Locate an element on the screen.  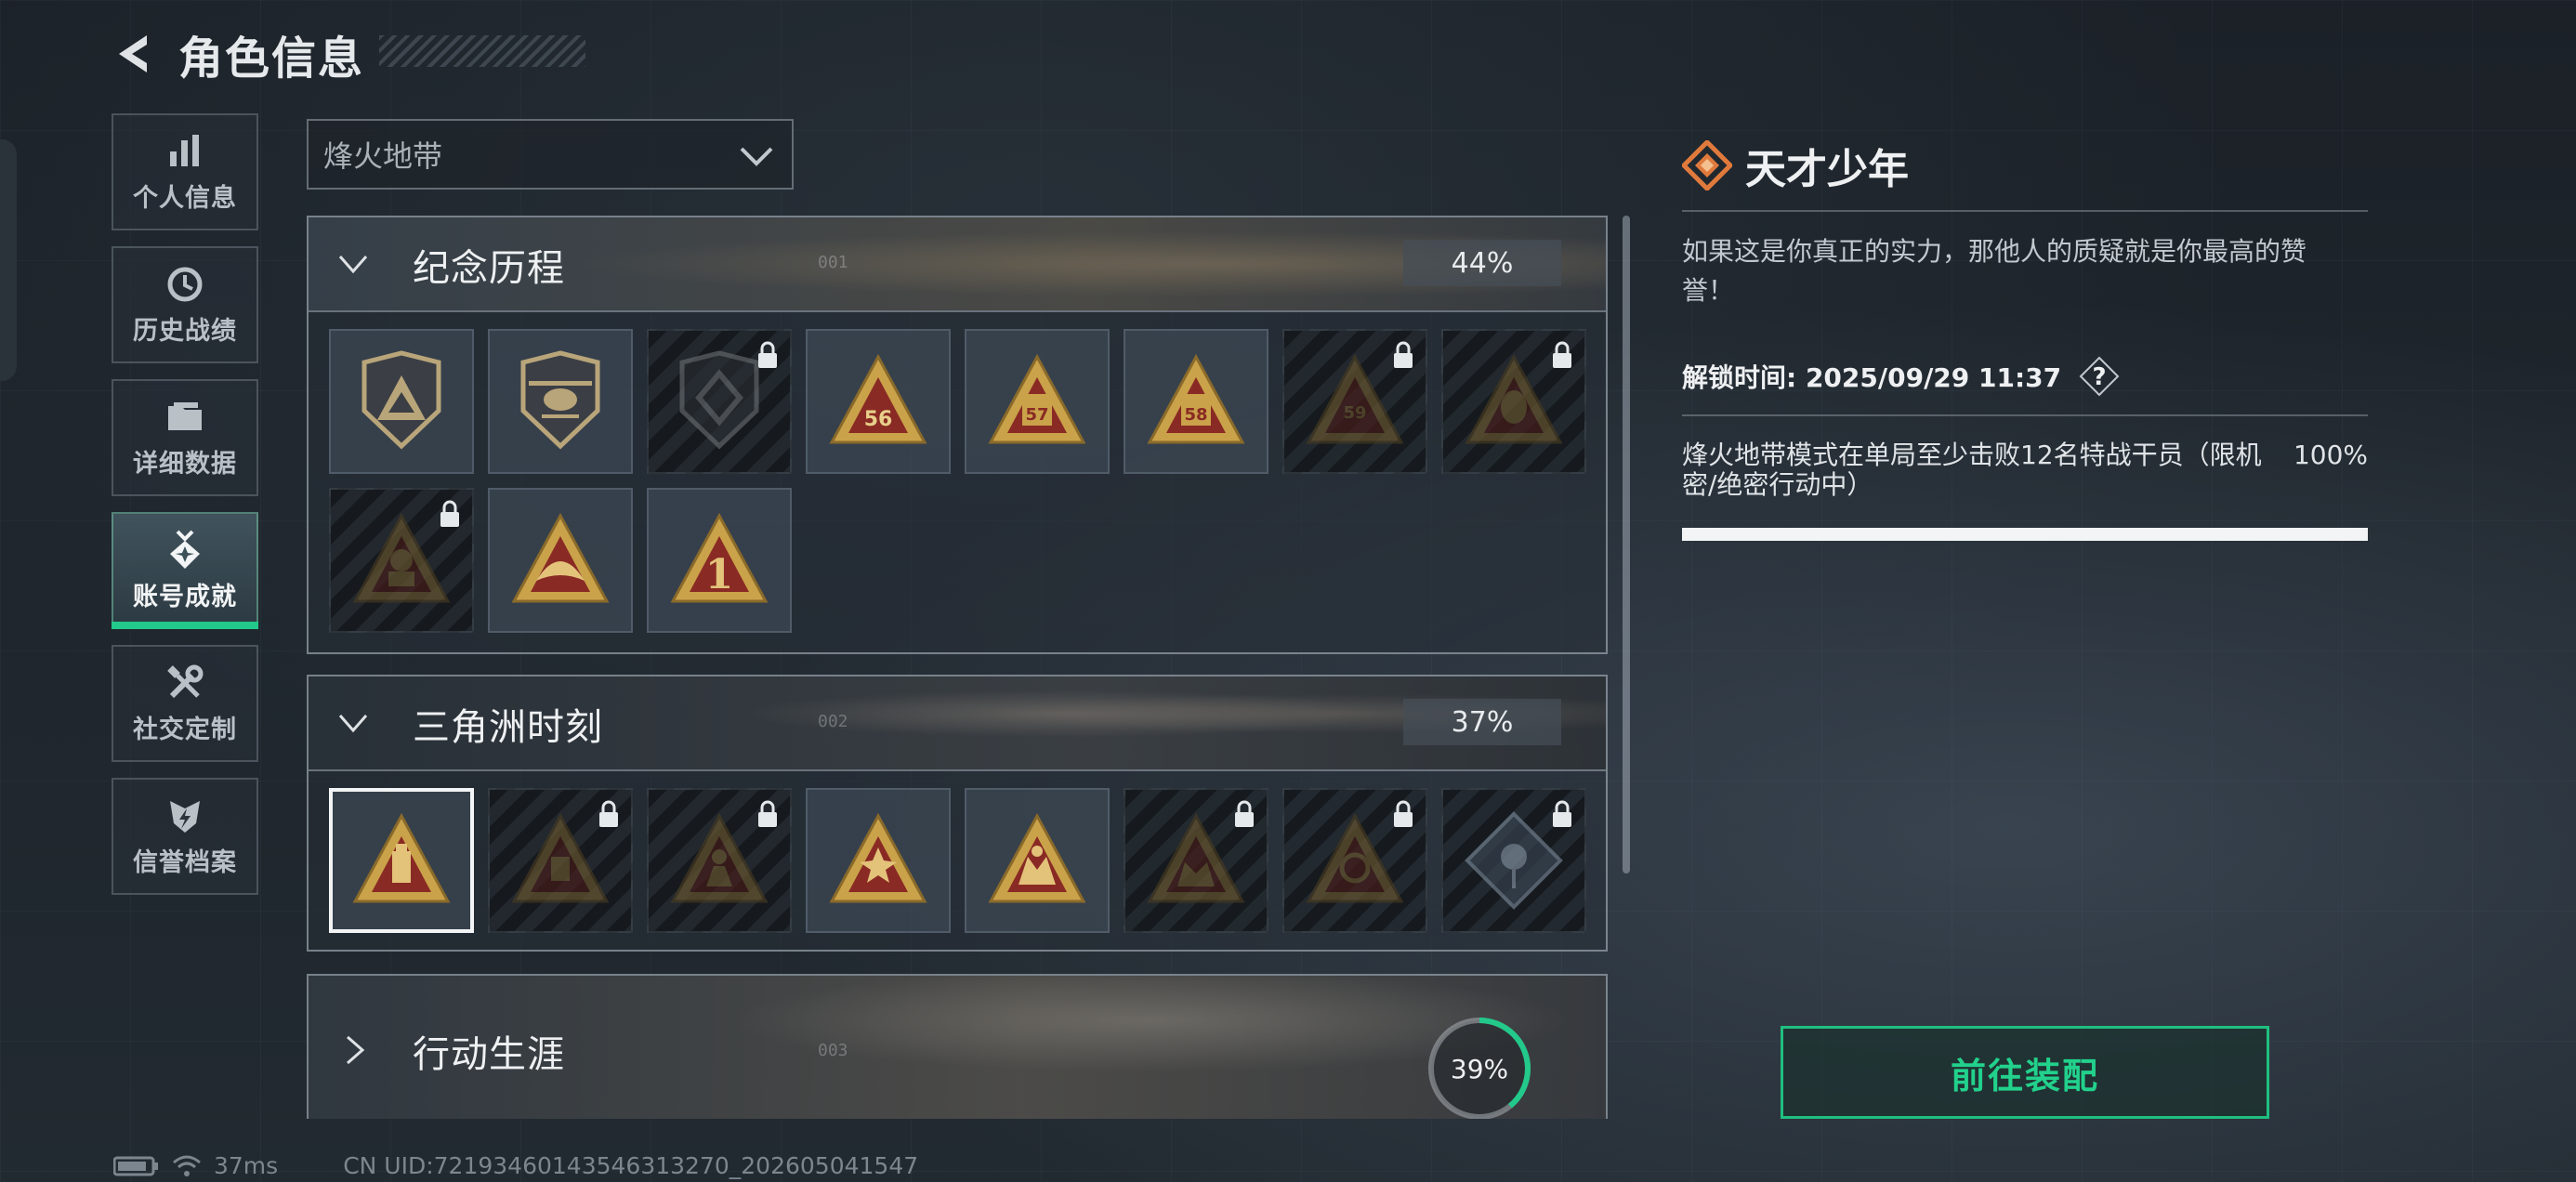
number-56-triangle-emblem-icon: 56 is located at coordinates (878, 398).